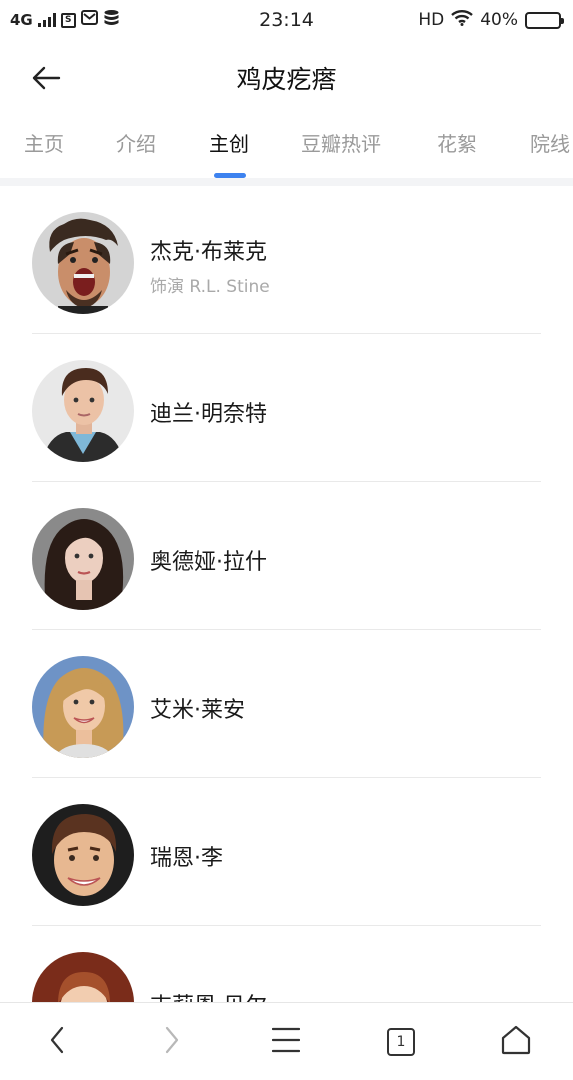 This screenshot has width=573, height=1080. I want to click on battery-icon, so click(544, 20).